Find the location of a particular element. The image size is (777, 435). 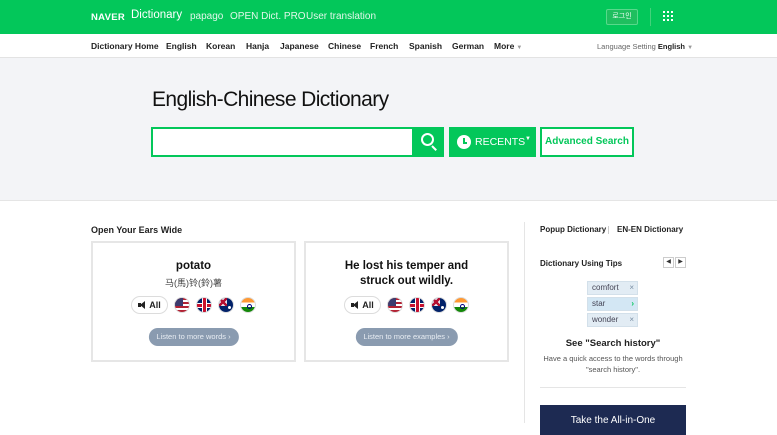

tip-history-item: wonder × is located at coordinates (612, 320).